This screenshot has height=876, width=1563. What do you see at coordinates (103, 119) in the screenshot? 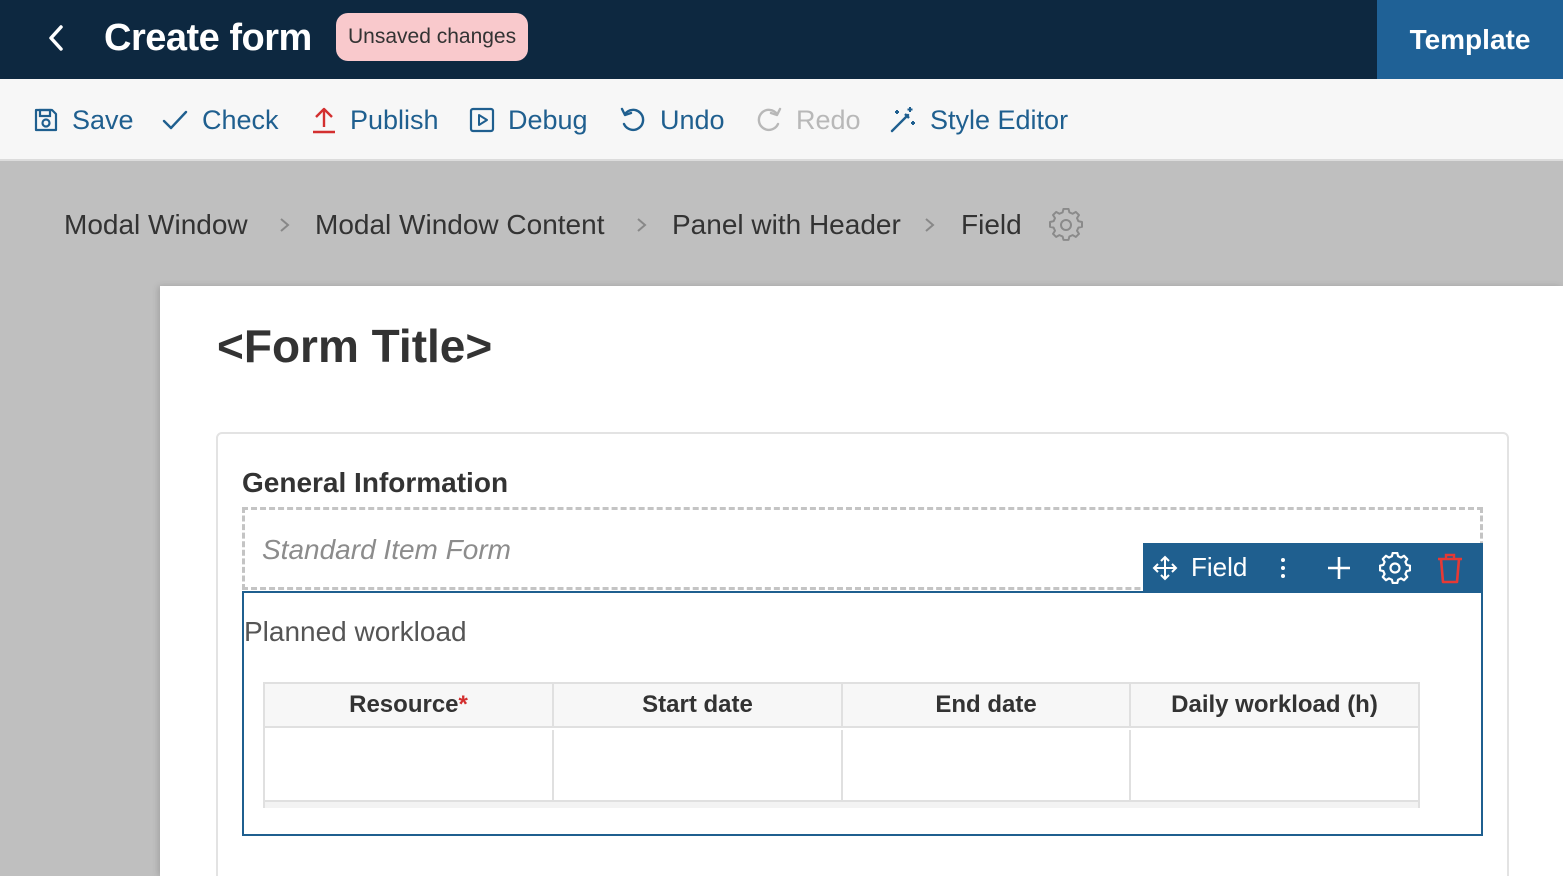
I see `save-label: Save` at bounding box center [103, 119].